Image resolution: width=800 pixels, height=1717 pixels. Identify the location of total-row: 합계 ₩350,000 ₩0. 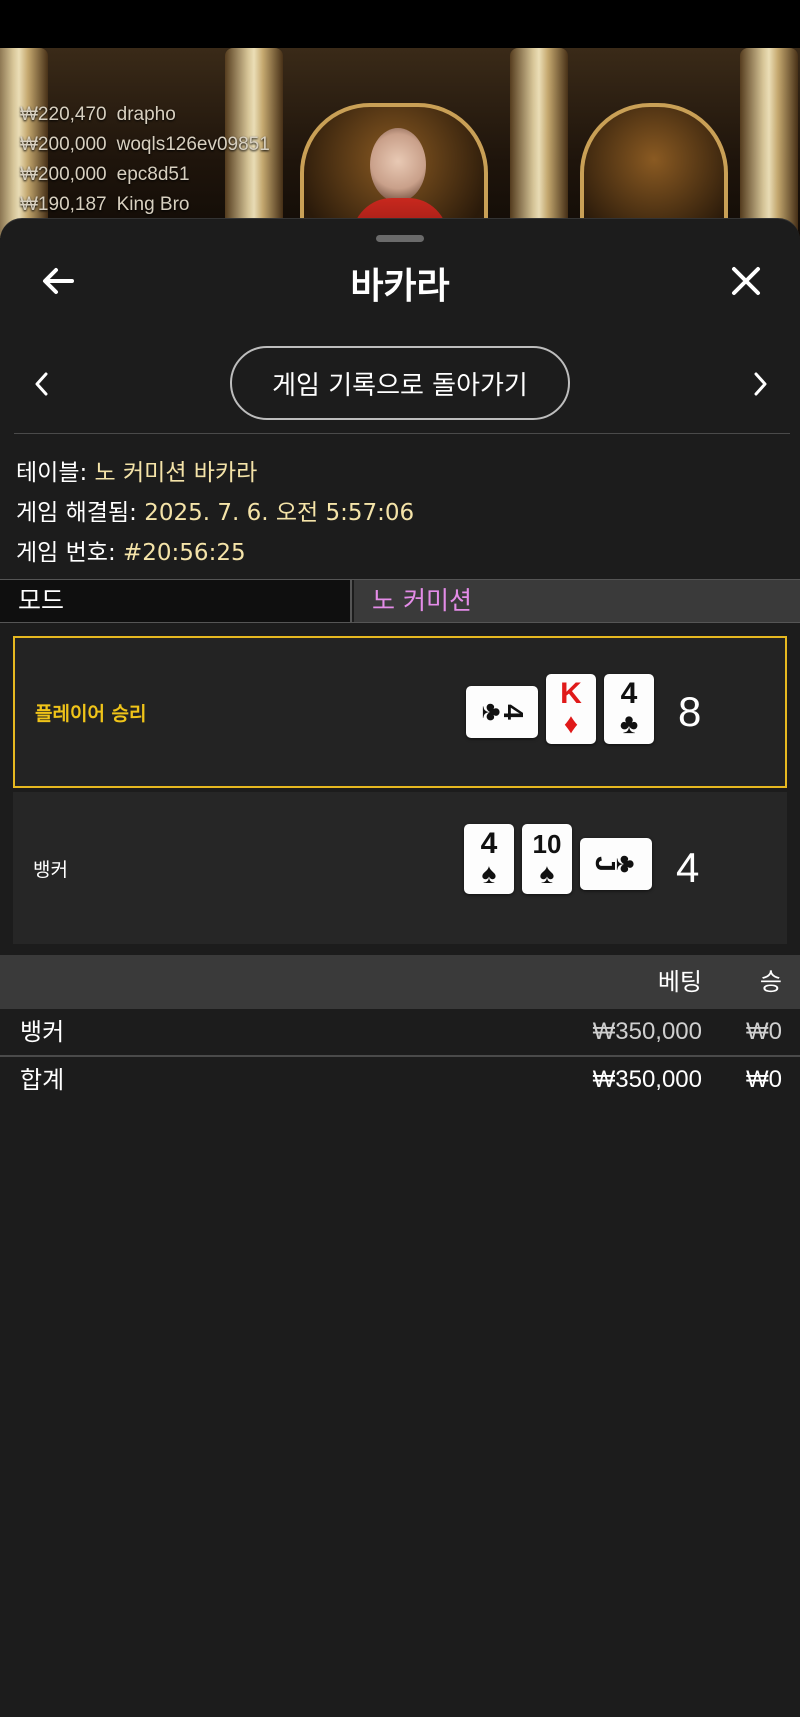
(400, 1080).